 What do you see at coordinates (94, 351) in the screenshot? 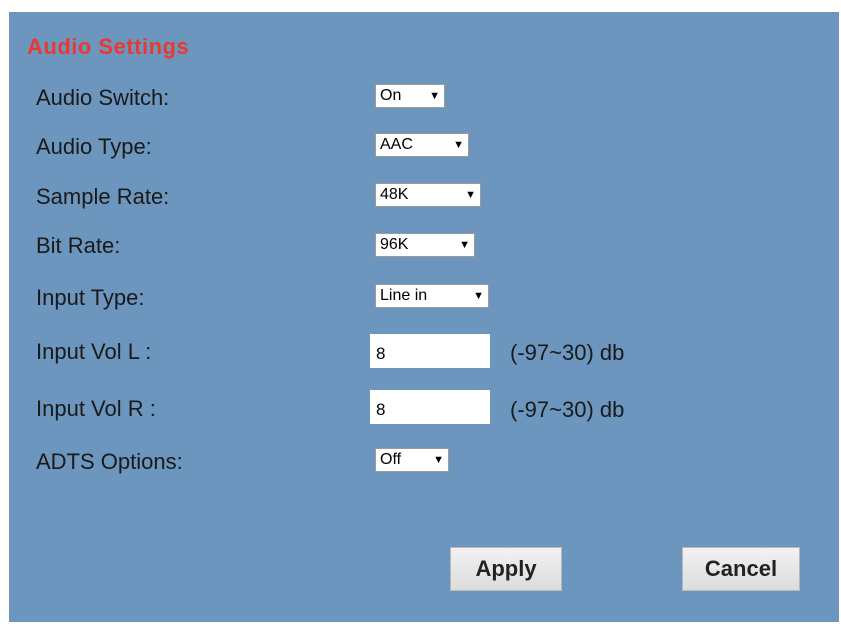
I see `input-vol-l-label: Input Vol L :` at bounding box center [94, 351].